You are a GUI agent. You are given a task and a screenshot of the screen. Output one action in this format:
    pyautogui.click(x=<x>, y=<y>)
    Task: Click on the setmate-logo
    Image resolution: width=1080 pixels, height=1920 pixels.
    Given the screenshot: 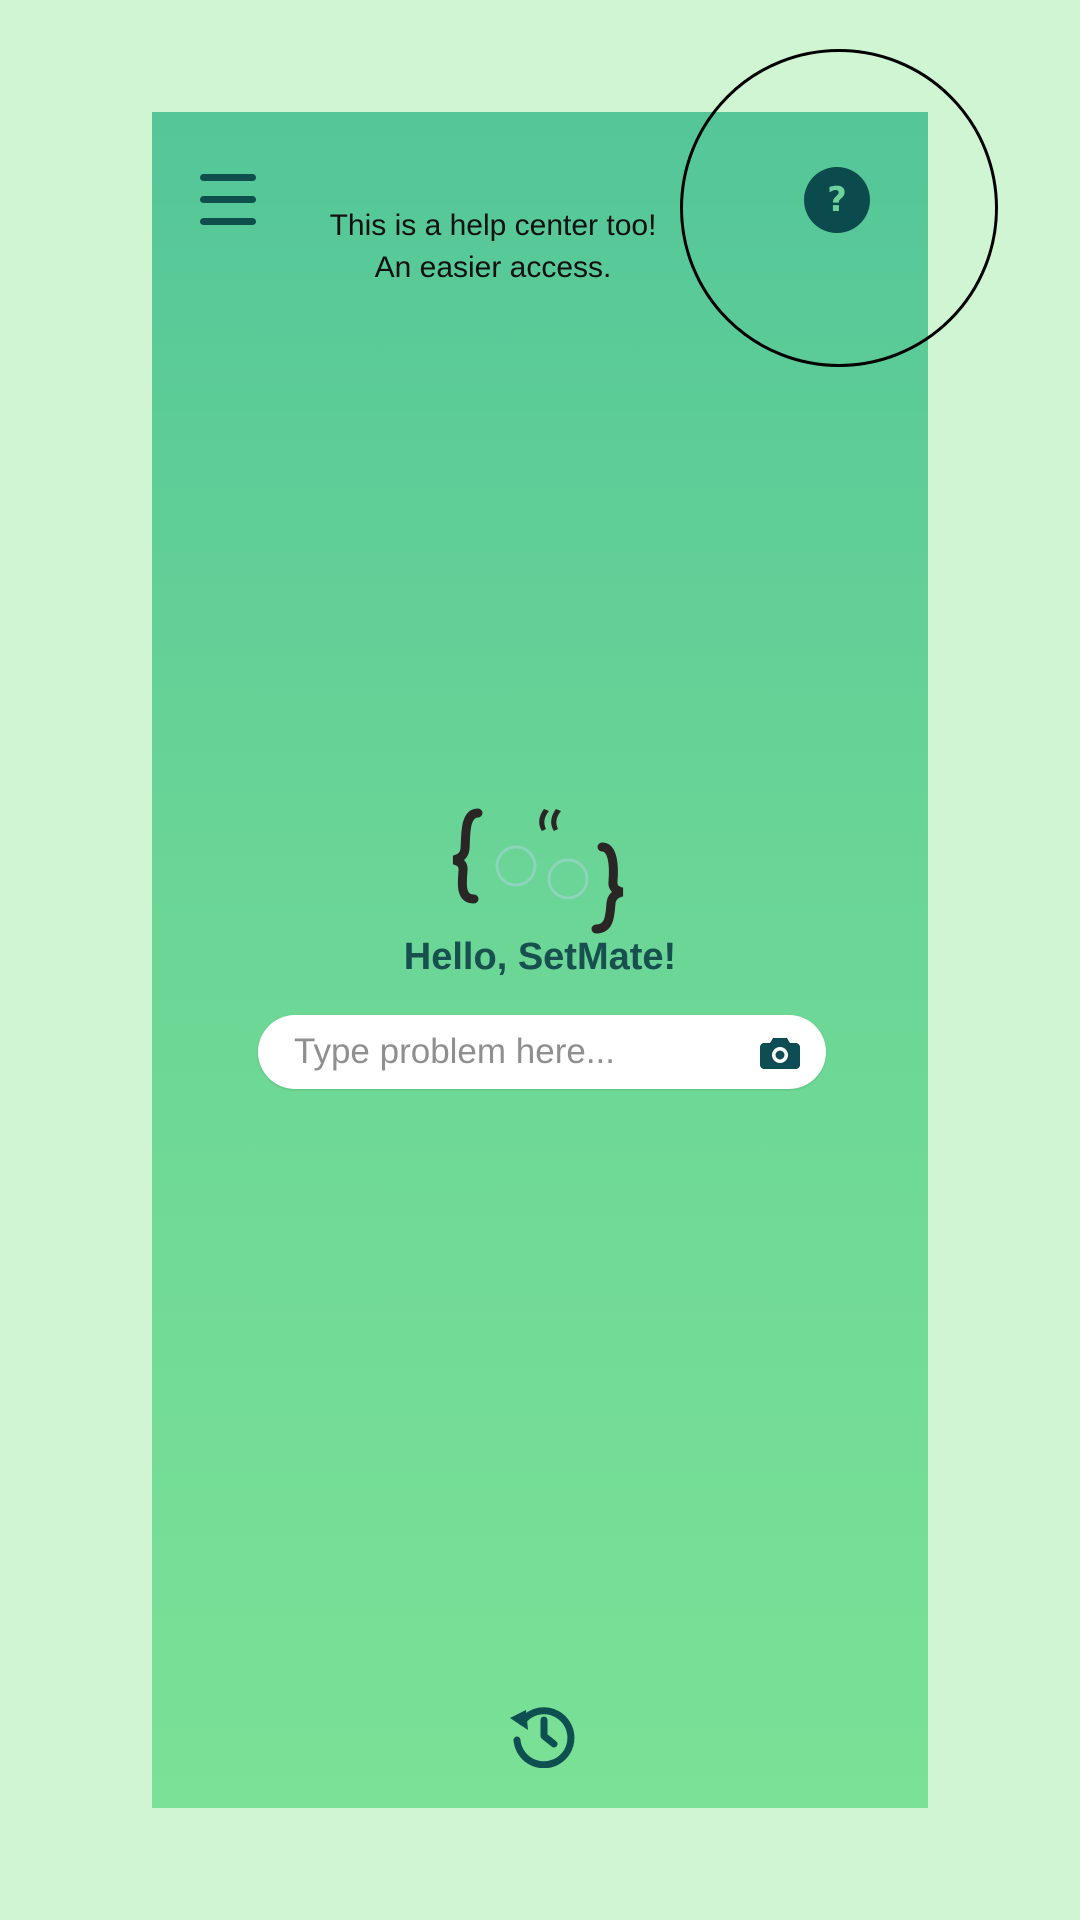 What is the action you would take?
    pyautogui.click(x=538, y=871)
    